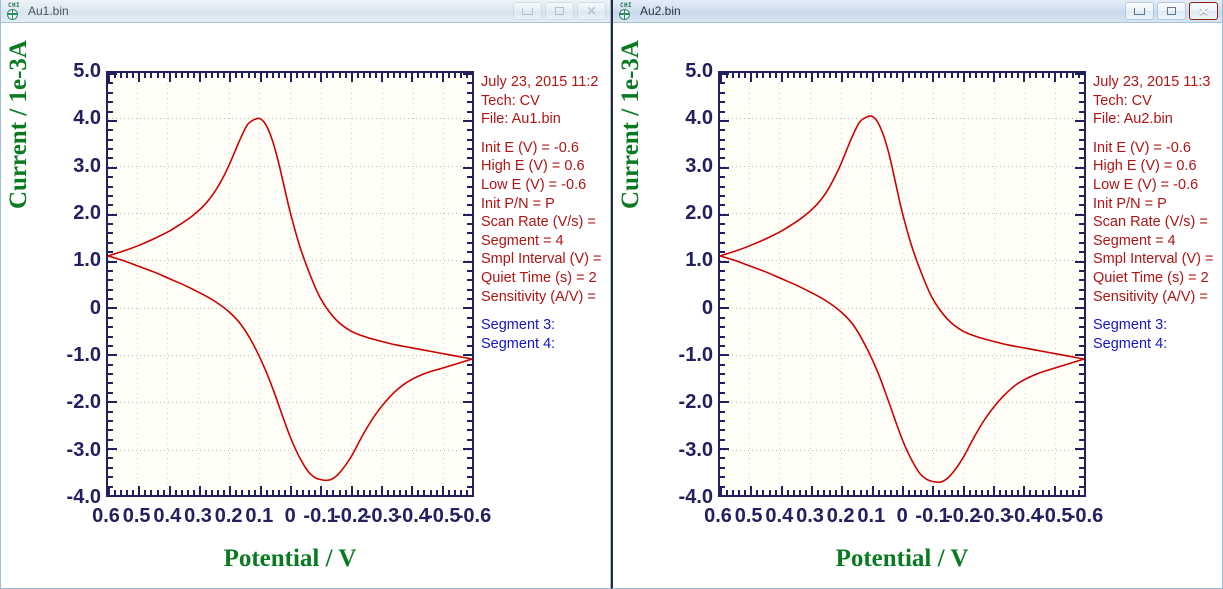  Describe the element at coordinates (917, 11) in the screenshot. I see `title-bar: CHI Au2.bin ✕` at that location.